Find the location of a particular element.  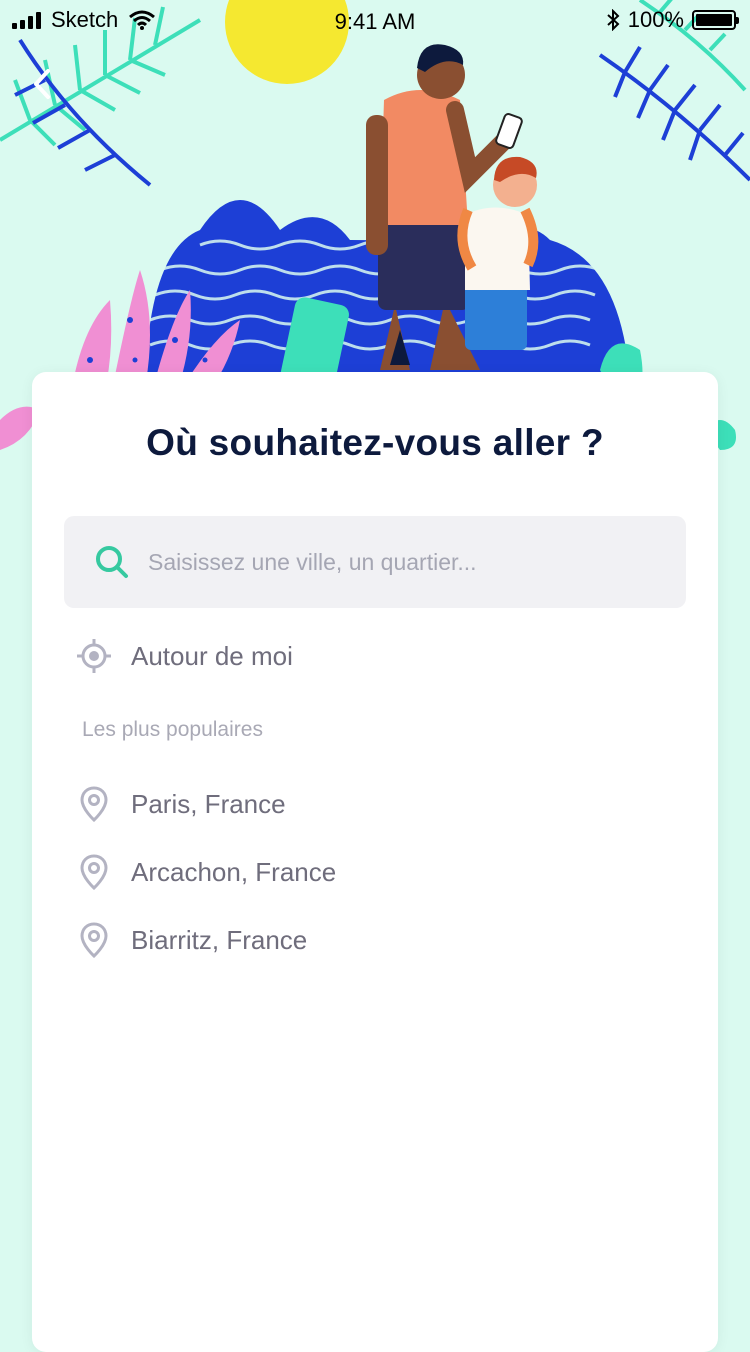

search-bar is located at coordinates (375, 562).